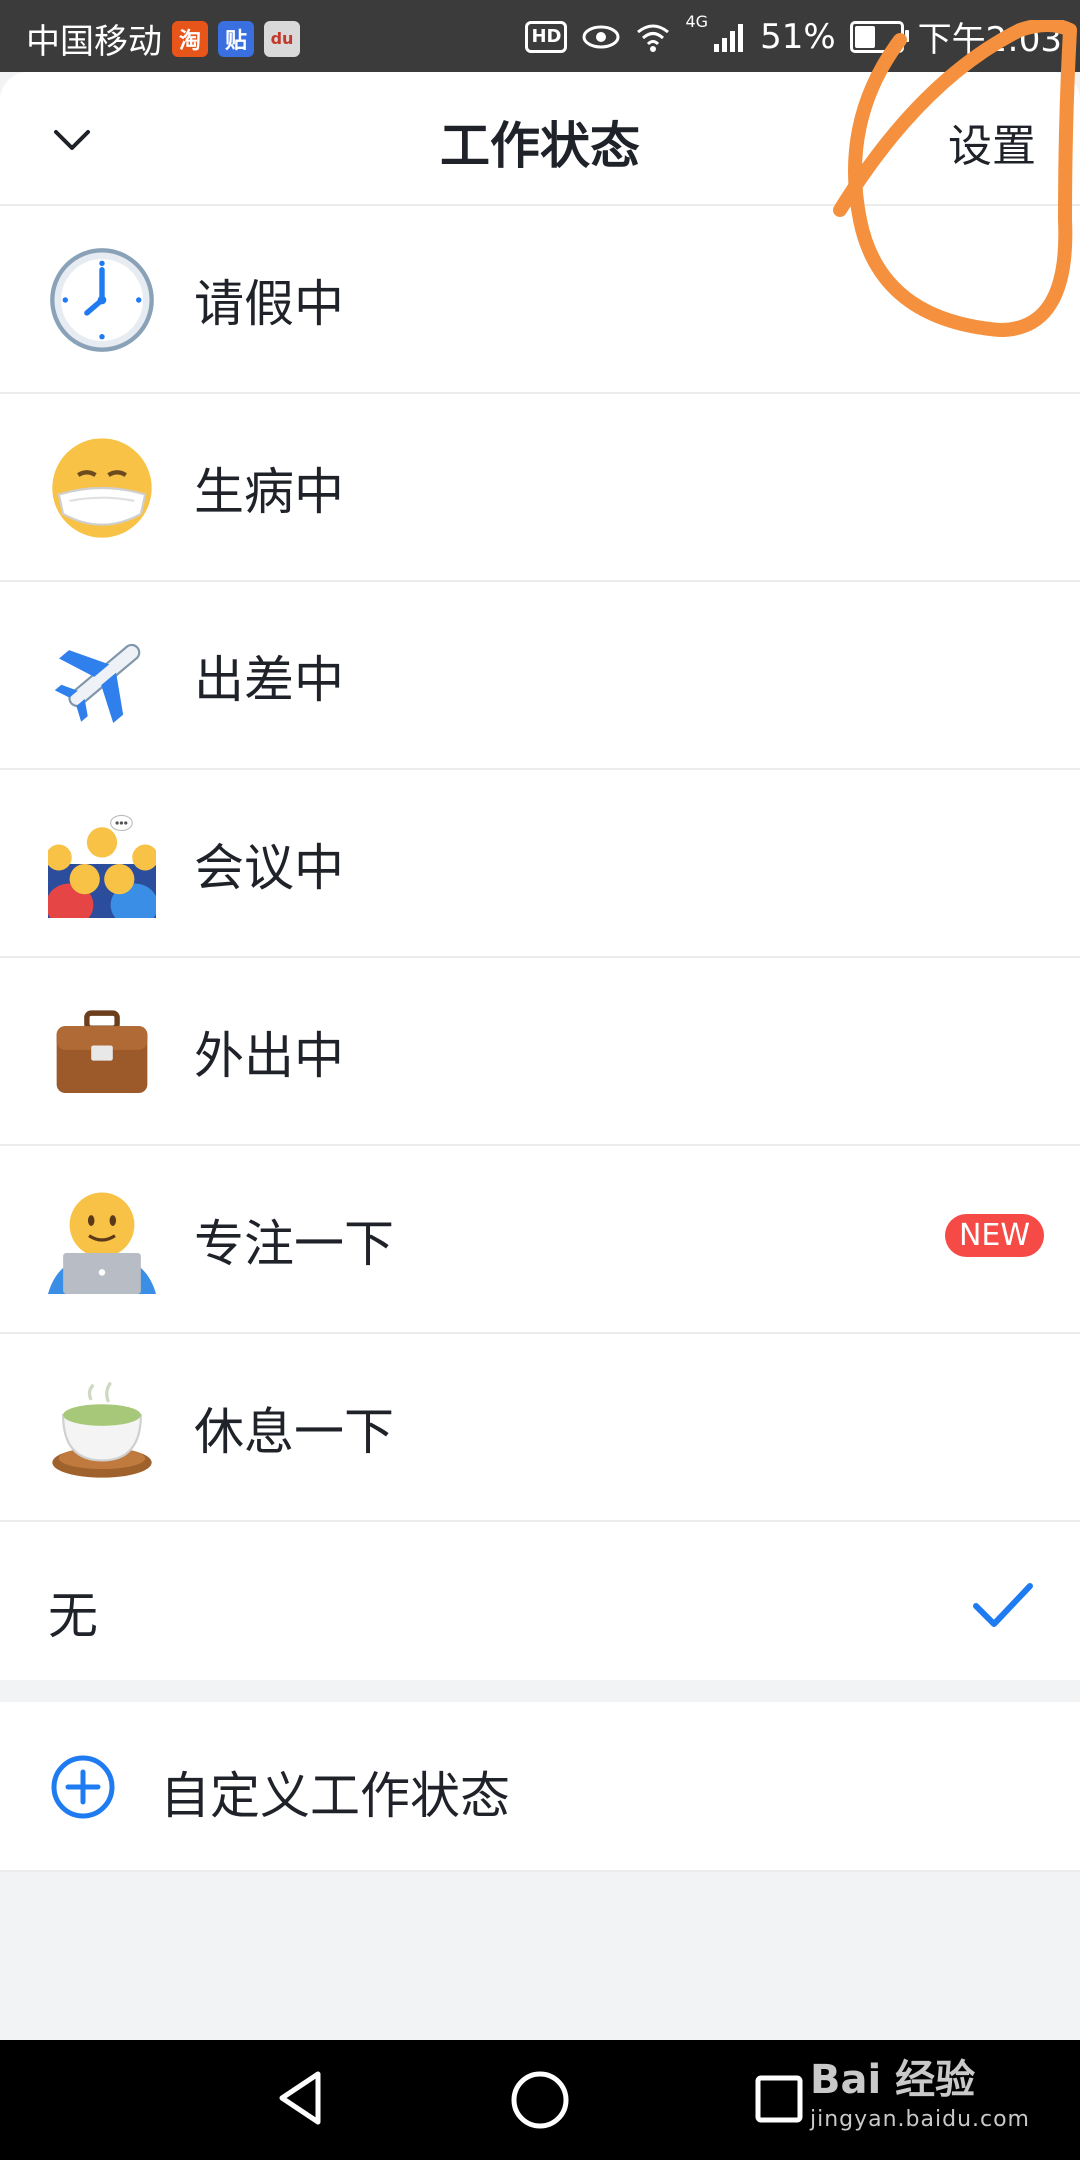 The height and width of the screenshot is (2160, 1080). I want to click on status-label: 请假中, so click(269, 304).